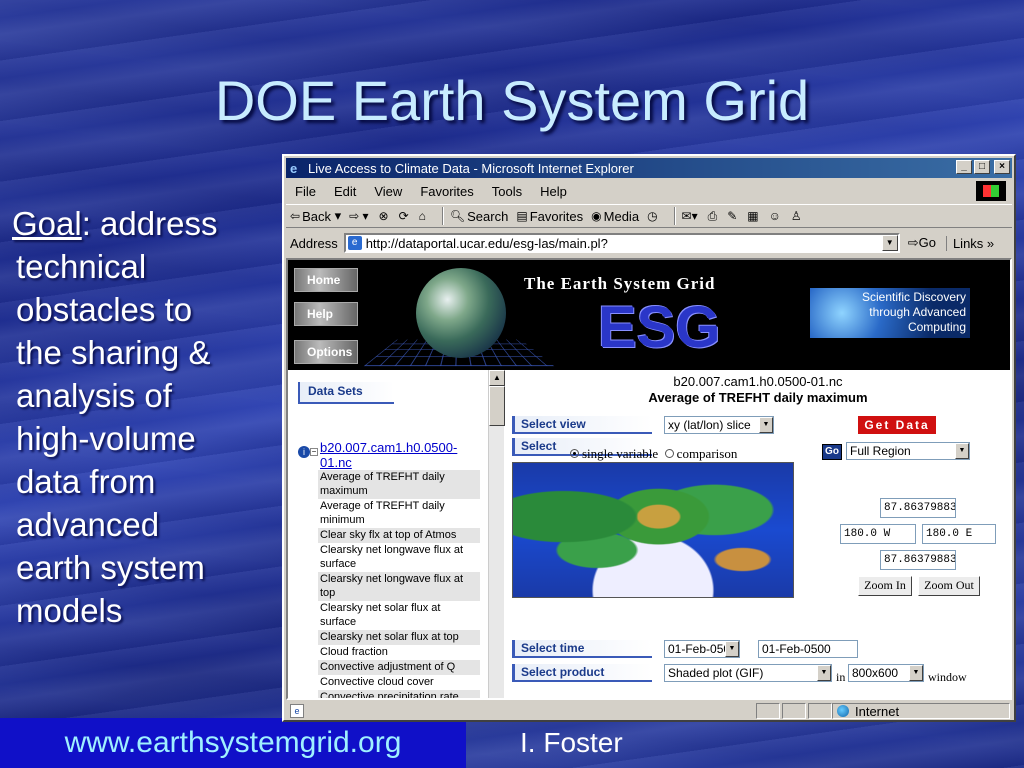 Image resolution: width=1024 pixels, height=768 pixels. Describe the element at coordinates (886, 673) in the screenshot. I see `size-select: 800x600 ▼` at that location.